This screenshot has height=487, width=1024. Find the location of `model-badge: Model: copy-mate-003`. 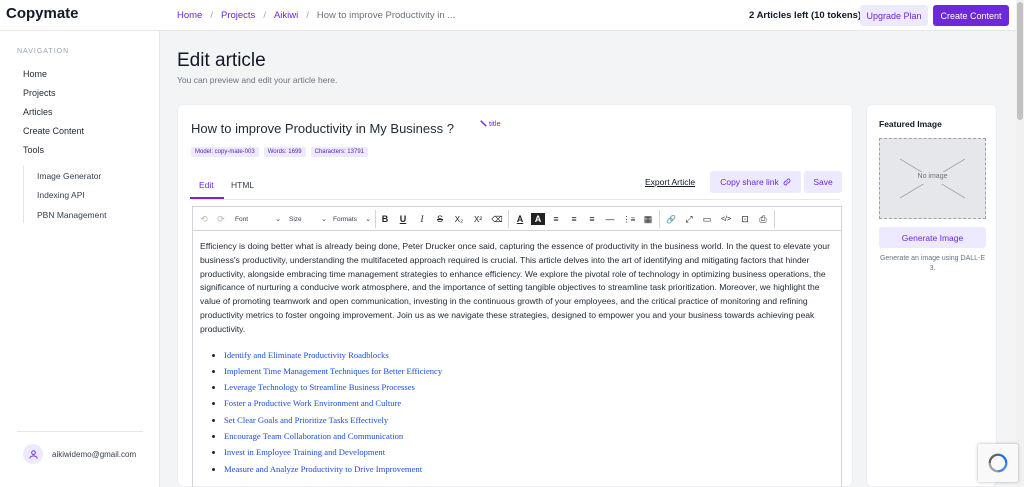

model-badge: Model: copy-mate-003 is located at coordinates (225, 152).